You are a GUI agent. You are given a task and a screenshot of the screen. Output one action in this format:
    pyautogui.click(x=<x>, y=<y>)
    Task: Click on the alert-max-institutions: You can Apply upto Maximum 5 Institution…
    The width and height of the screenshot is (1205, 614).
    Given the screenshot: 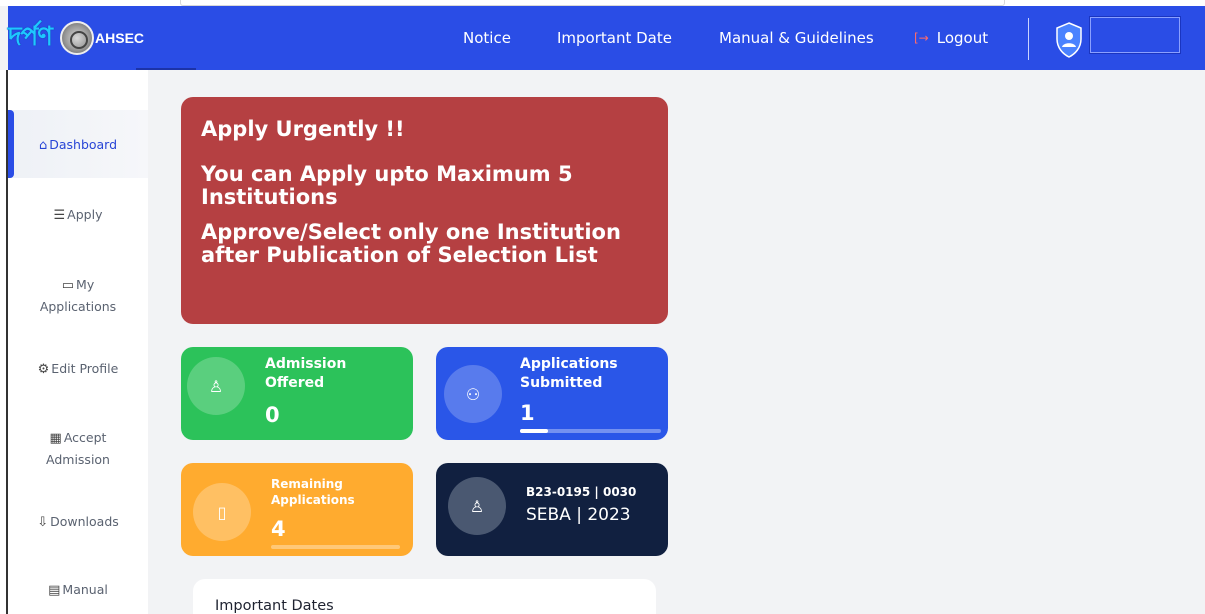 What is the action you would take?
    pyautogui.click(x=387, y=185)
    